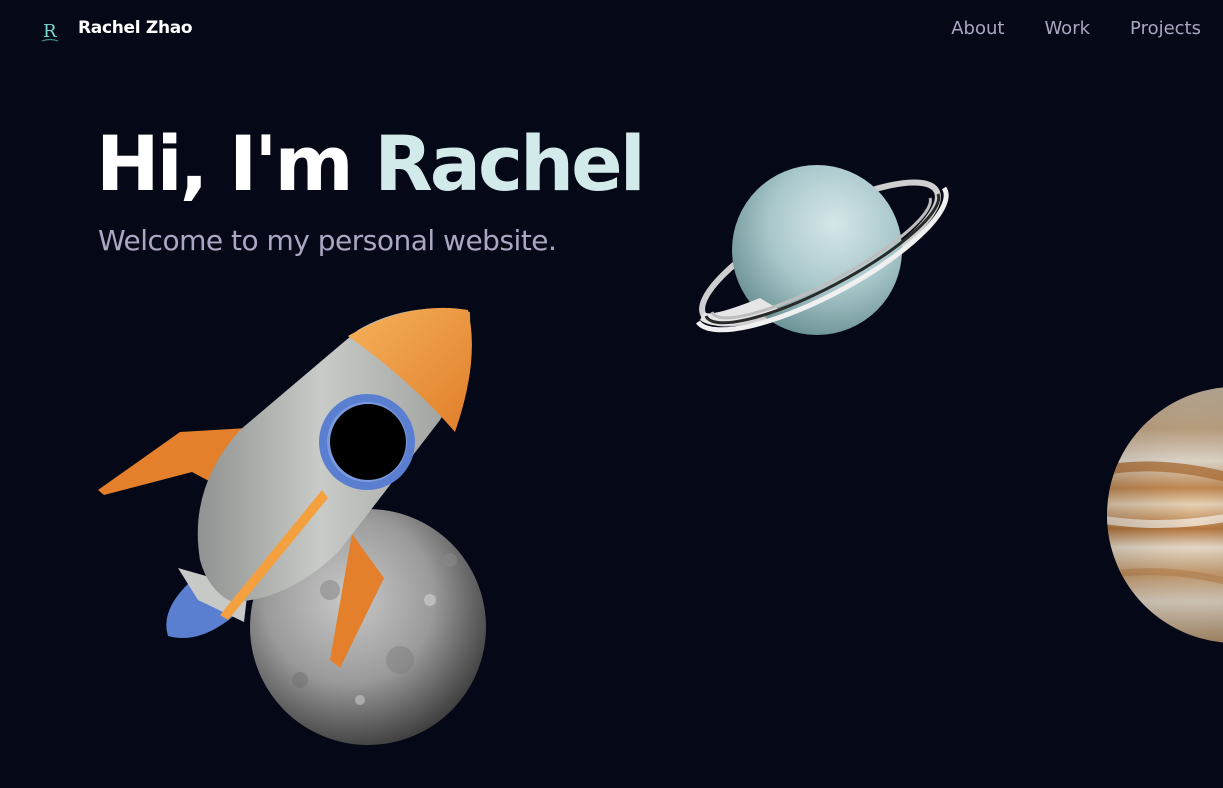 Image resolution: width=1223 pixels, height=788 pixels. I want to click on logo-icon: R, so click(50, 30).